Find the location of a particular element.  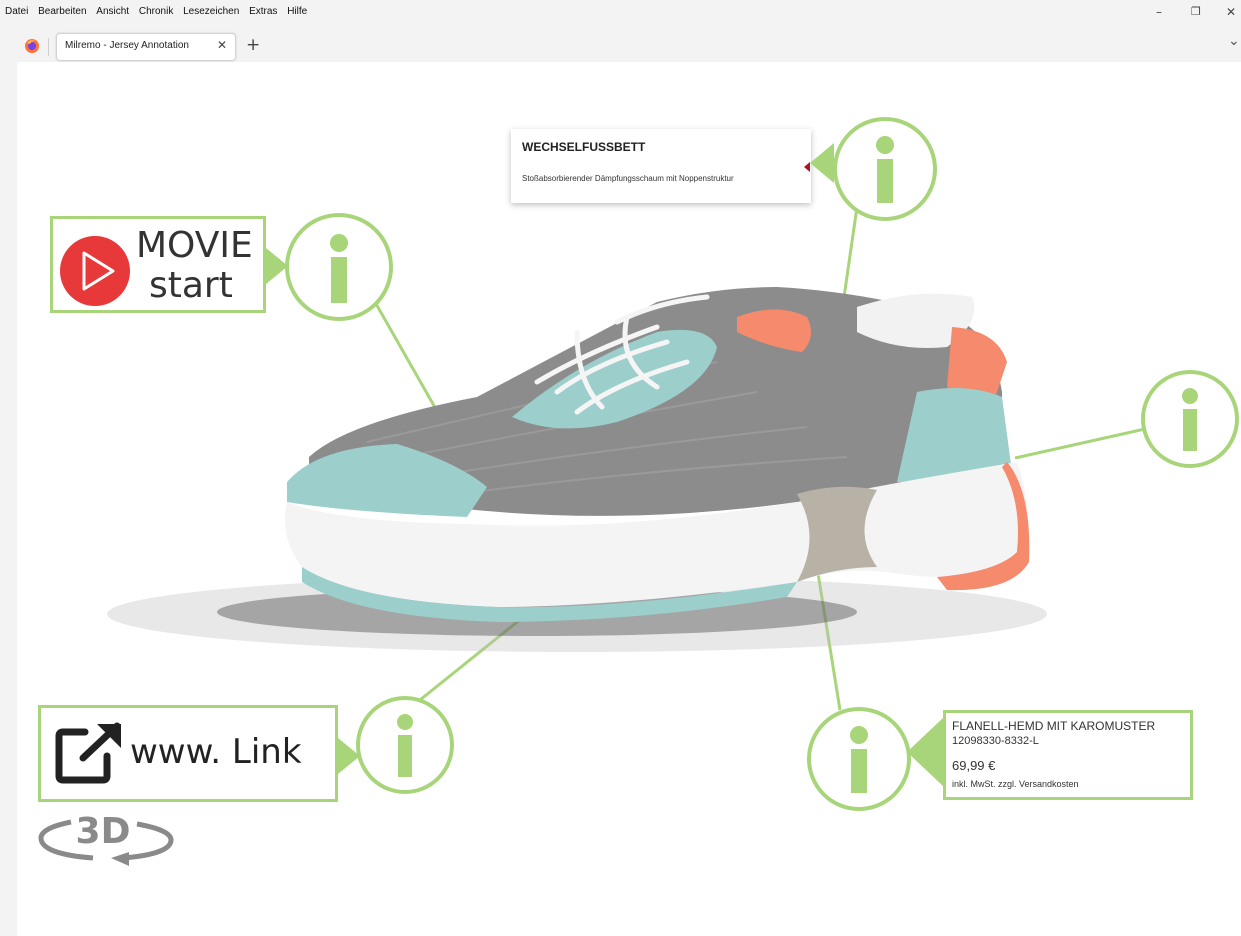

movie-label: MOVIE is located at coordinates (194, 245).